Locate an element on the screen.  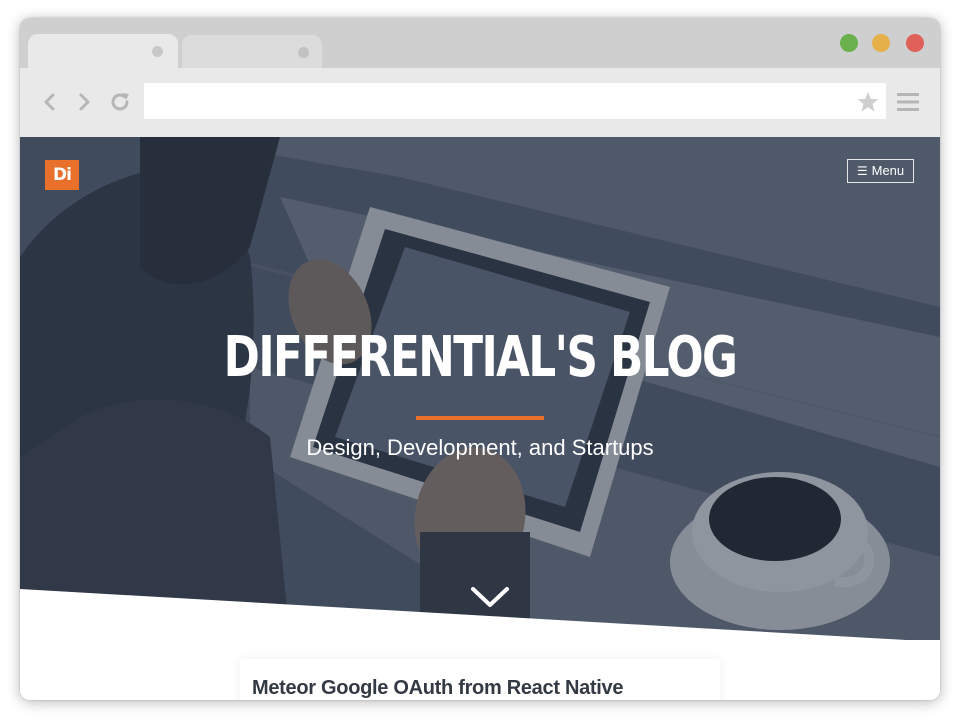
title-divider is located at coordinates (480, 418).